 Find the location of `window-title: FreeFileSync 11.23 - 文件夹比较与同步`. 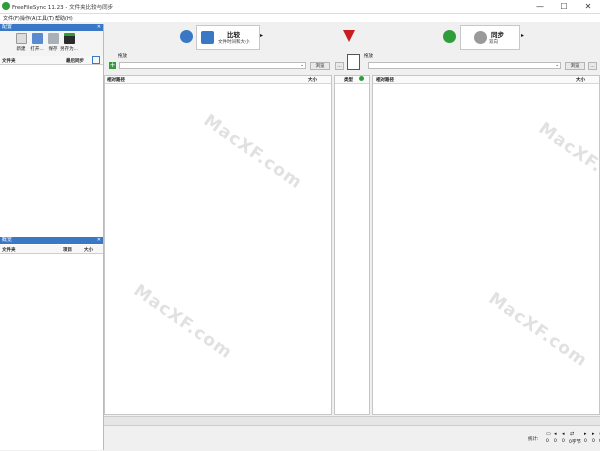

window-title: FreeFileSync 11.23 - 文件夹比较与同步 is located at coordinates (63, 8).